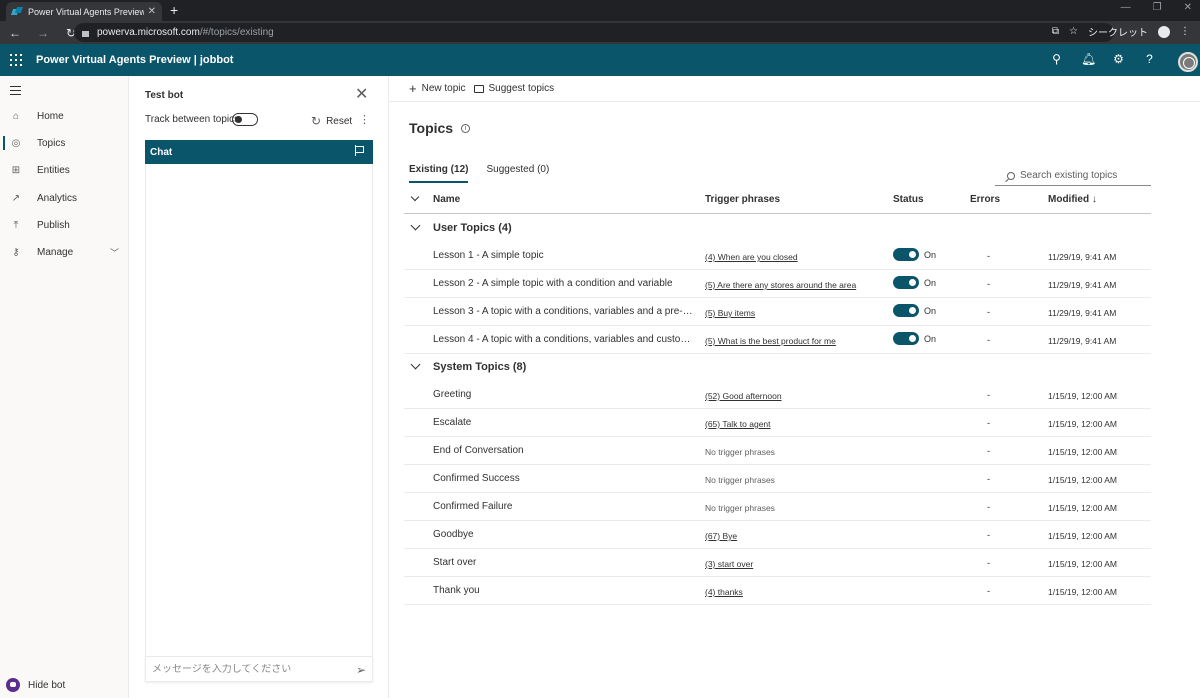 This screenshot has width=1200, height=698. Describe the element at coordinates (742, 199) in the screenshot. I see `column-trigger-phrases: Trigger phrases` at that location.